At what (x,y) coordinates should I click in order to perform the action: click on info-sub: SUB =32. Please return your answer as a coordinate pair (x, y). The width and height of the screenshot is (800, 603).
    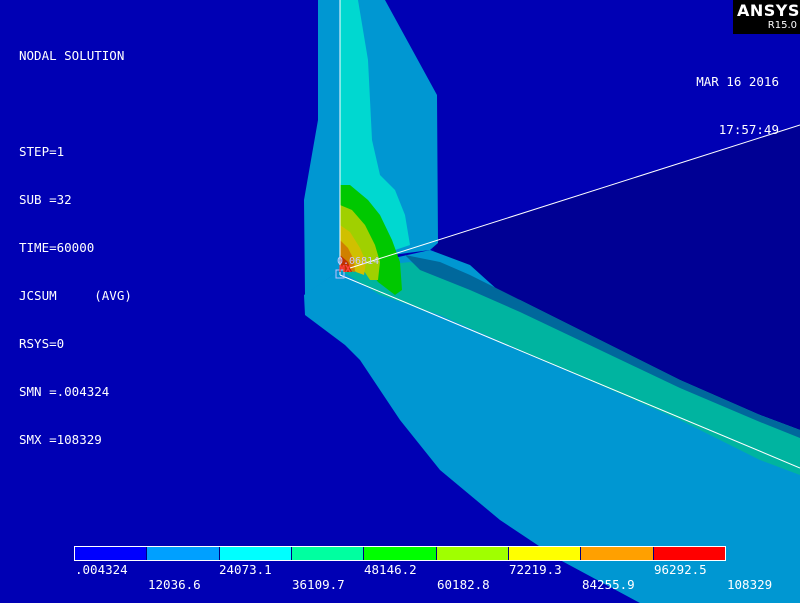
    Looking at the image, I should click on (45, 199).